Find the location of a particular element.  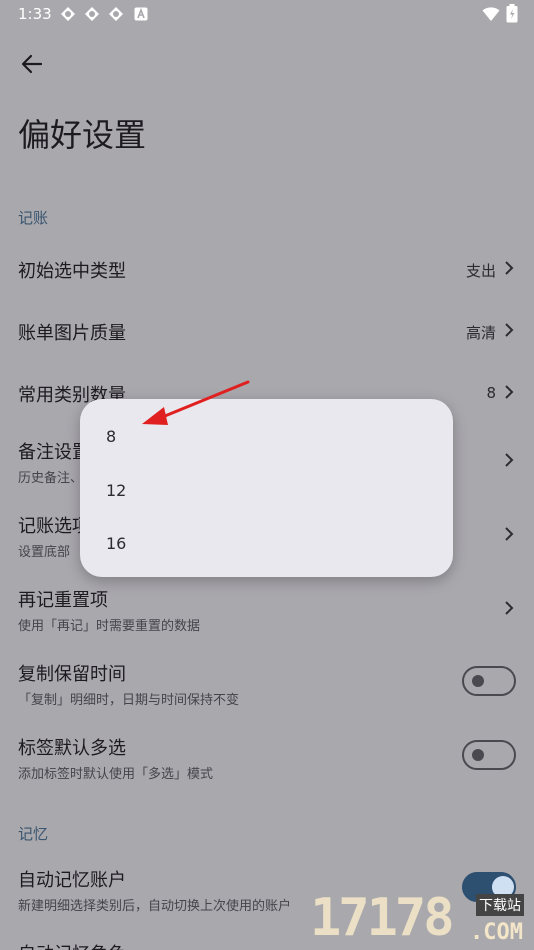

setting-tag-multi: 标签默认多选 添加标签时默认使用「多选」模式 is located at coordinates (267, 756).